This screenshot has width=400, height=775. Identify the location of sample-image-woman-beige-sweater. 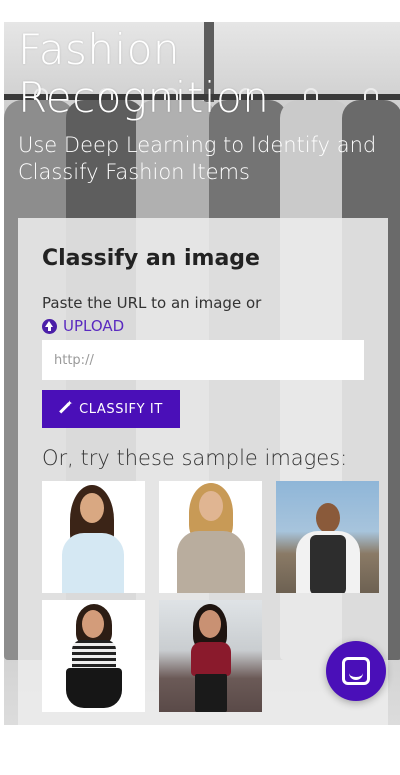
(210, 537).